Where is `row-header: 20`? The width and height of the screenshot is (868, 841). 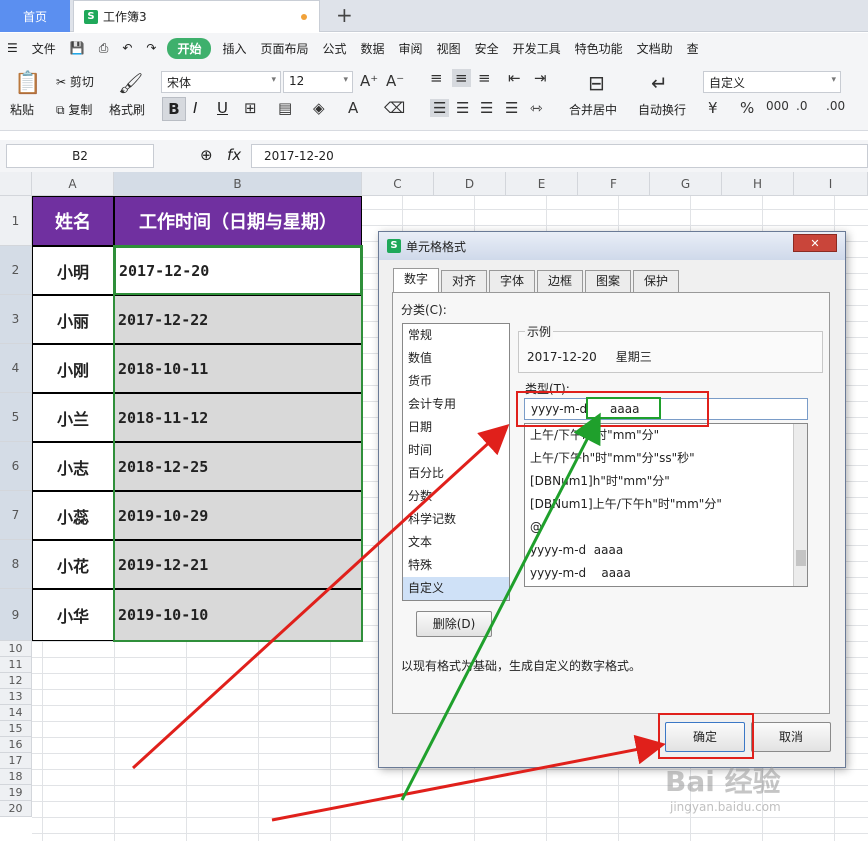
row-header: 20 is located at coordinates (16, 809).